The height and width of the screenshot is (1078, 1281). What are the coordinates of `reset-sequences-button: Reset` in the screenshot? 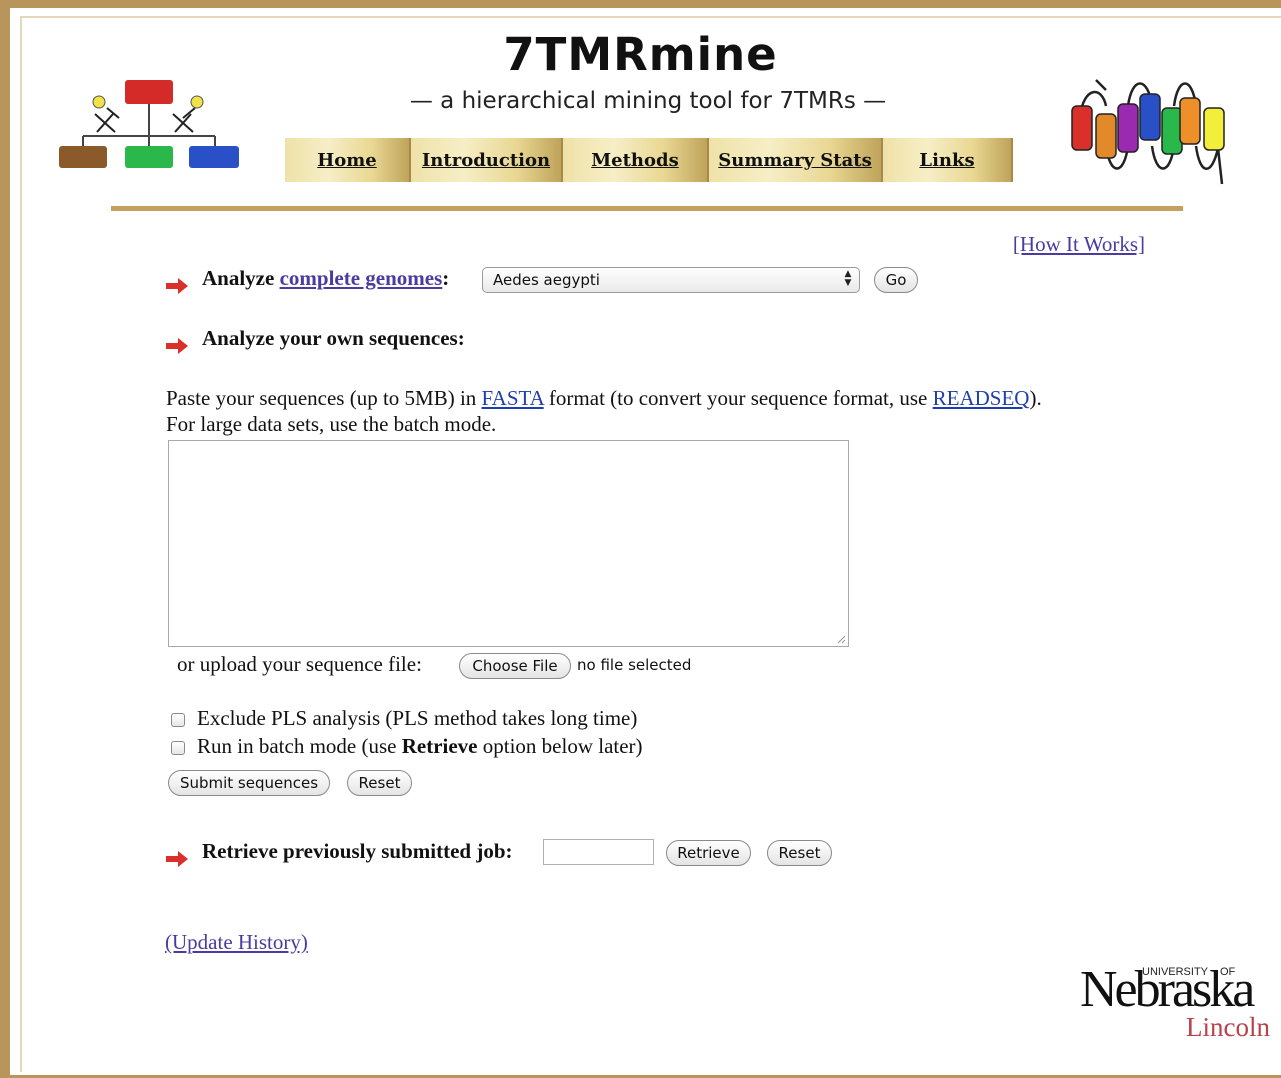 It's located at (379, 783).